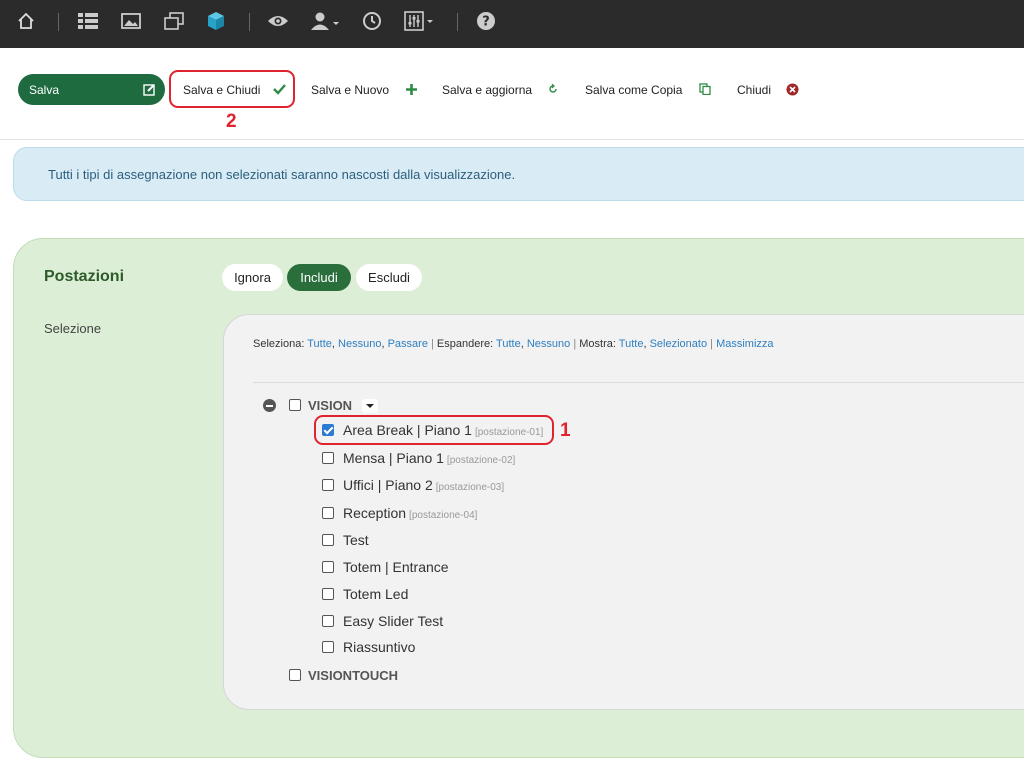  I want to click on save-new-button: Salva e Nuovo, so click(363, 89).